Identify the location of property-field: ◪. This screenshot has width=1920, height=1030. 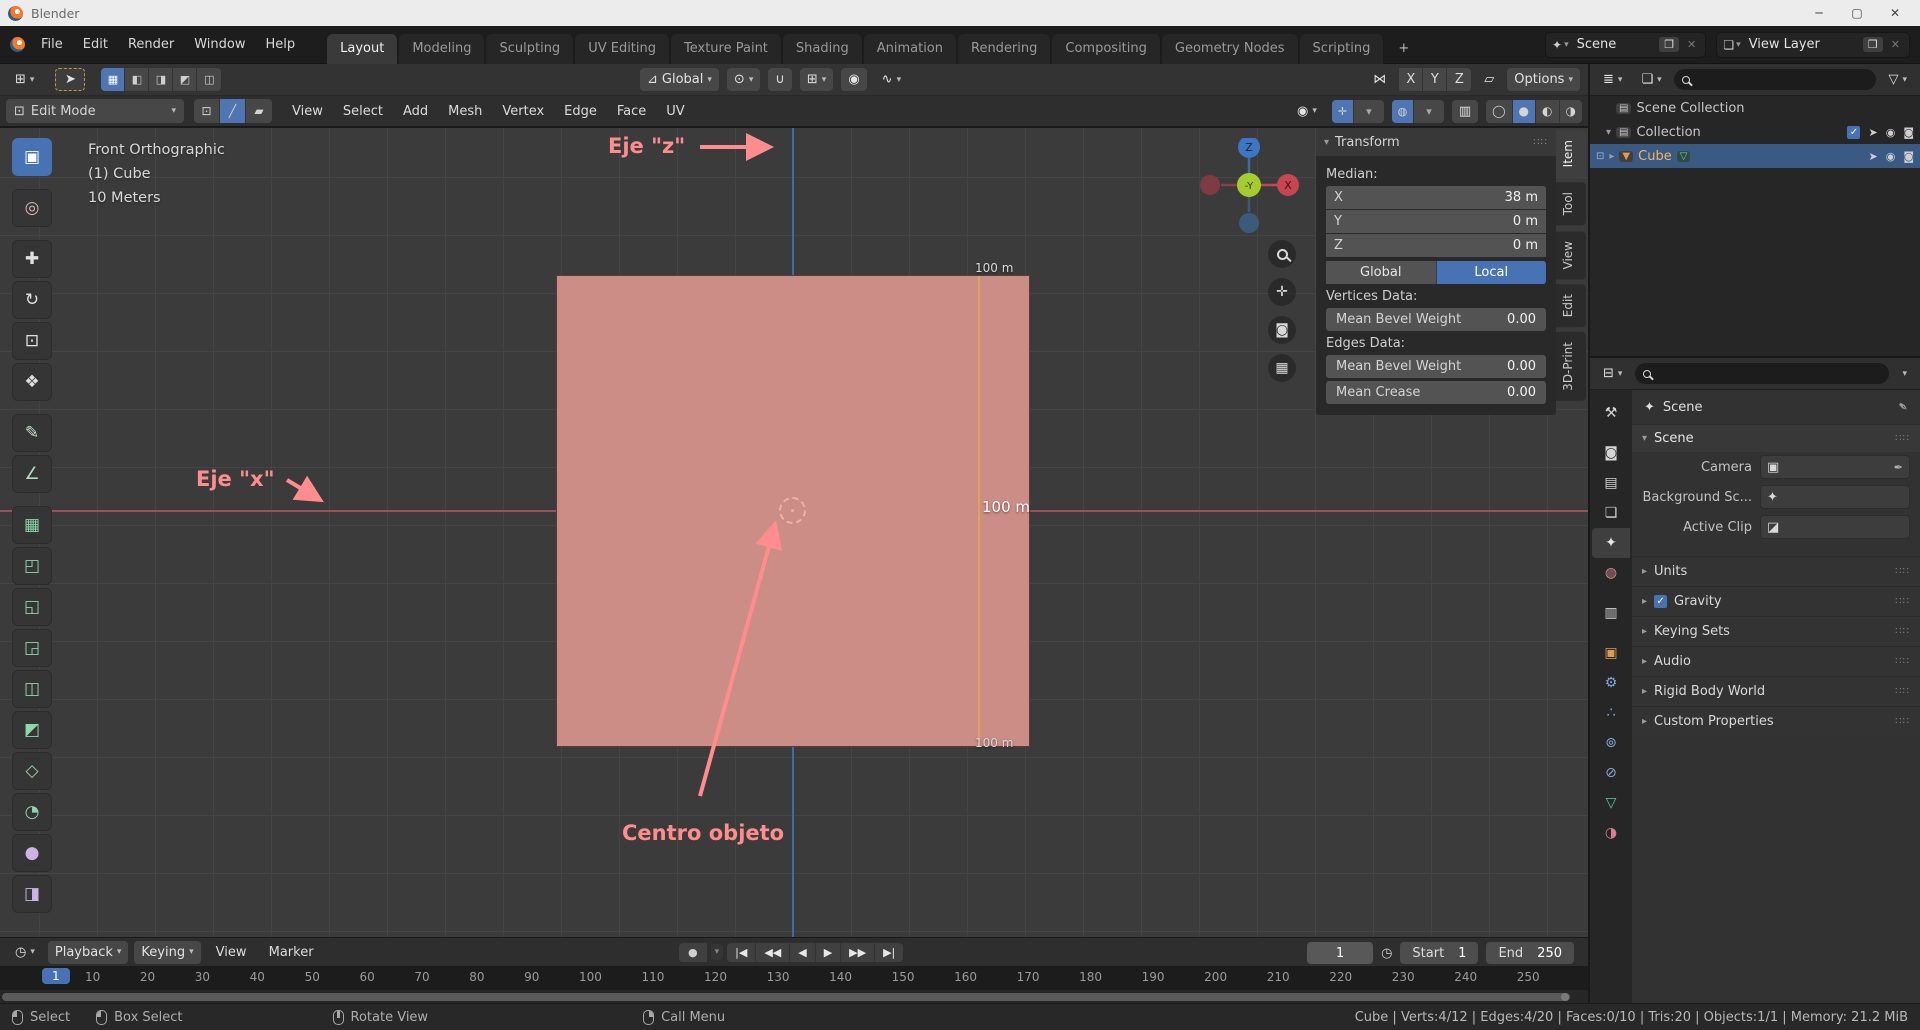
(1835, 527).